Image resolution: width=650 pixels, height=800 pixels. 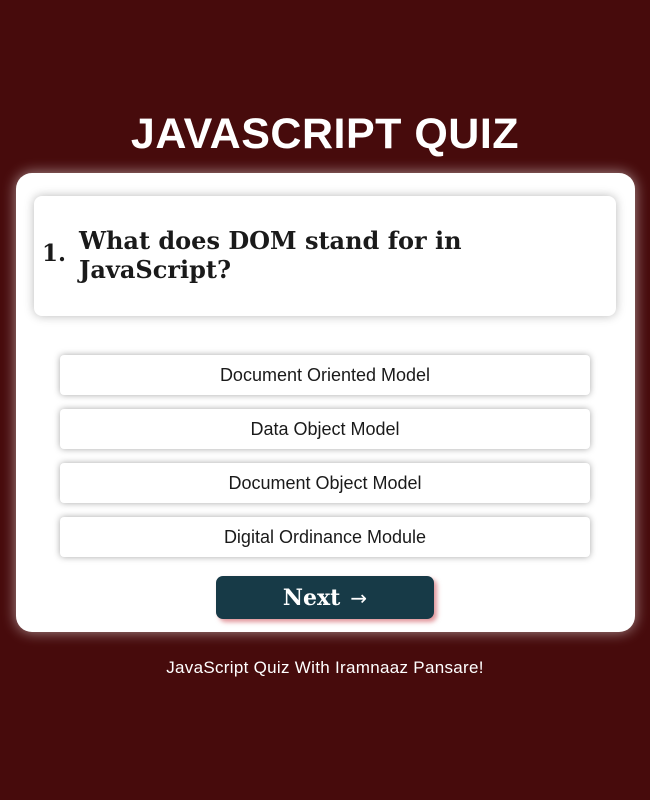 What do you see at coordinates (359, 597) in the screenshot?
I see `arrow-right-icon: →` at bounding box center [359, 597].